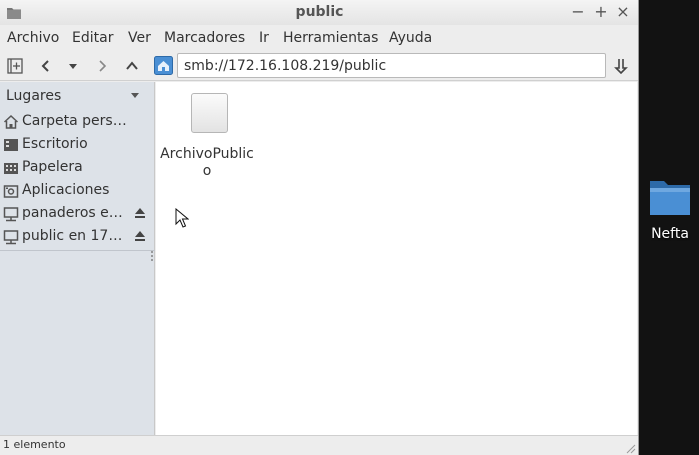 This screenshot has height=455, width=699. I want to click on desktop-icon, so click(11, 145).